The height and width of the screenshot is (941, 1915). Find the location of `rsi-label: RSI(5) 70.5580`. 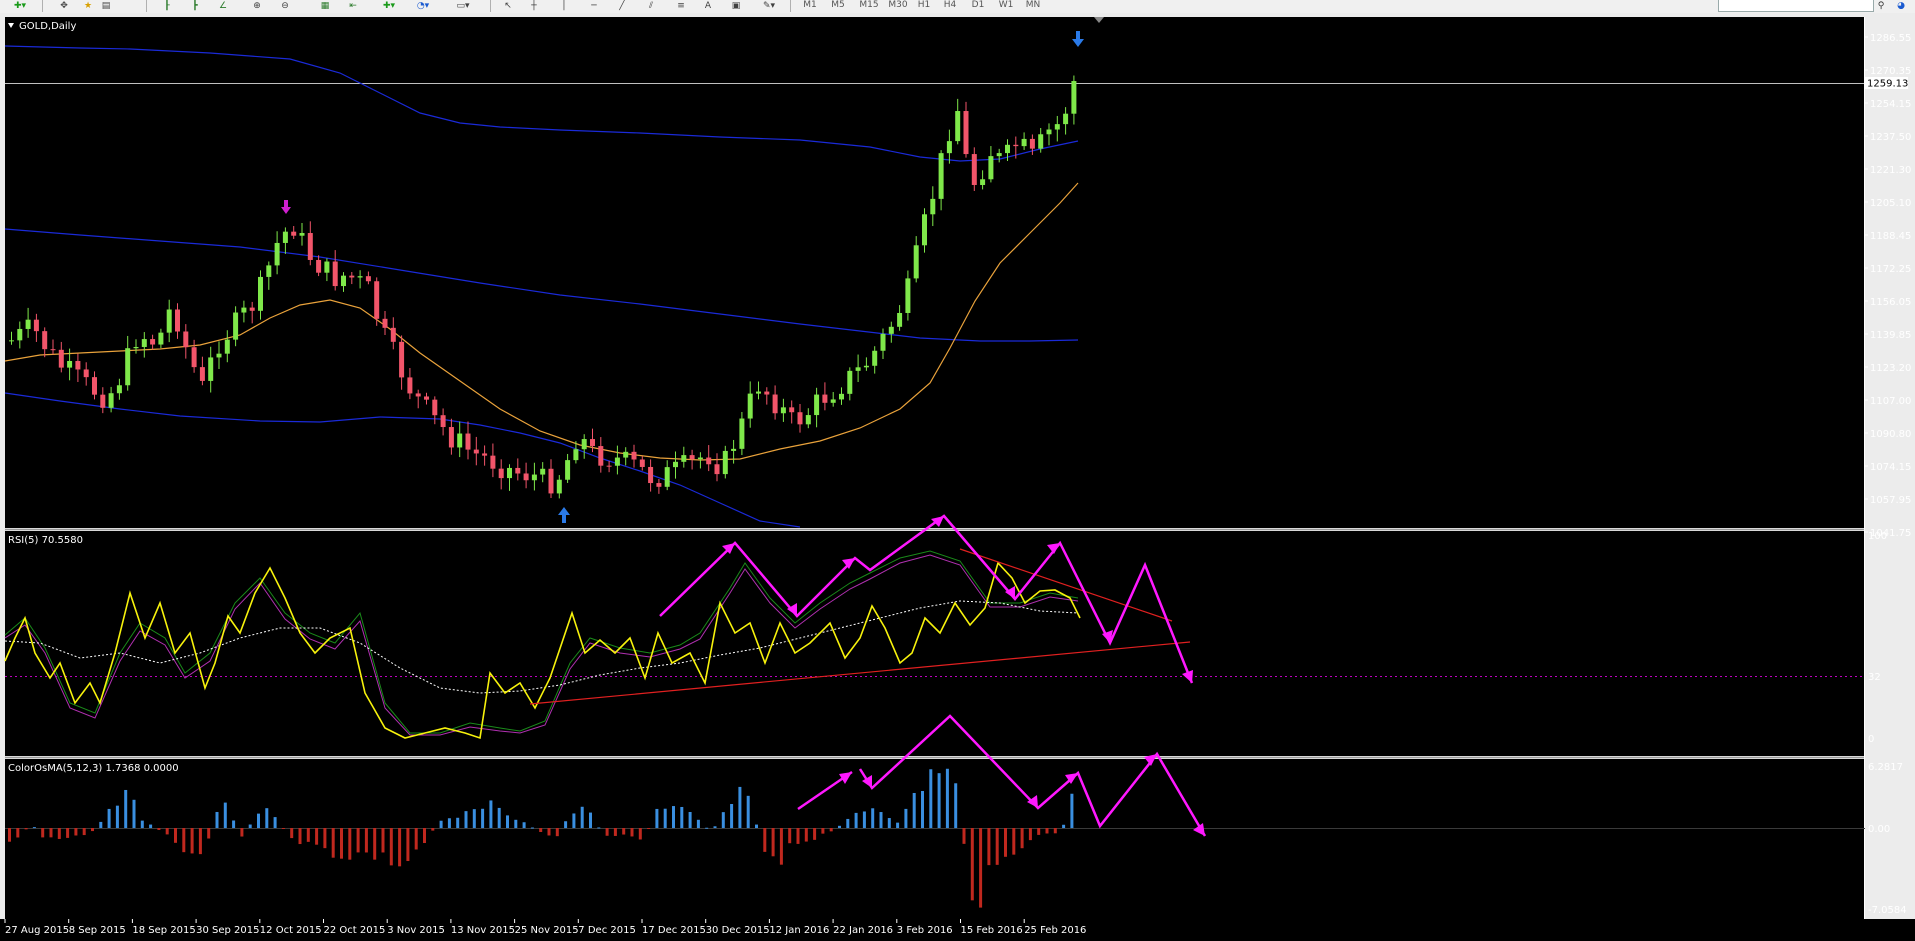

rsi-label: RSI(5) 70.5580 is located at coordinates (45, 540).